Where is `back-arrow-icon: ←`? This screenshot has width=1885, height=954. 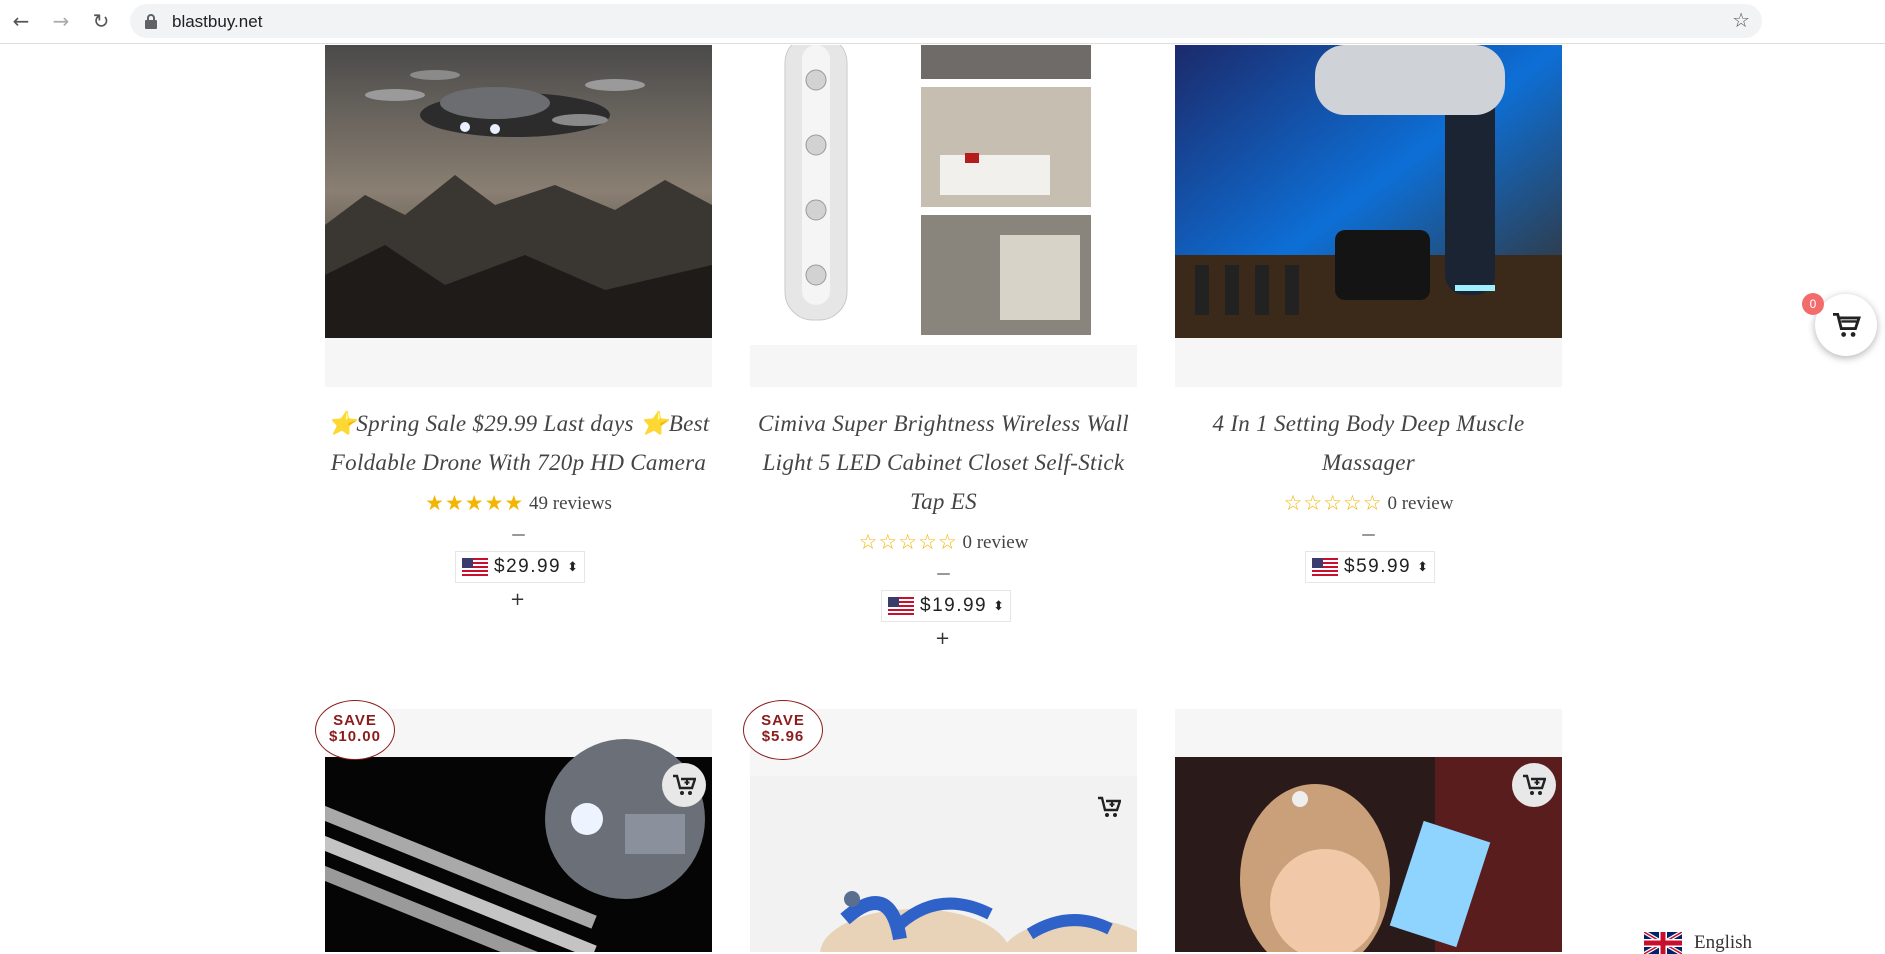
back-arrow-icon: ← is located at coordinates (21, 21).